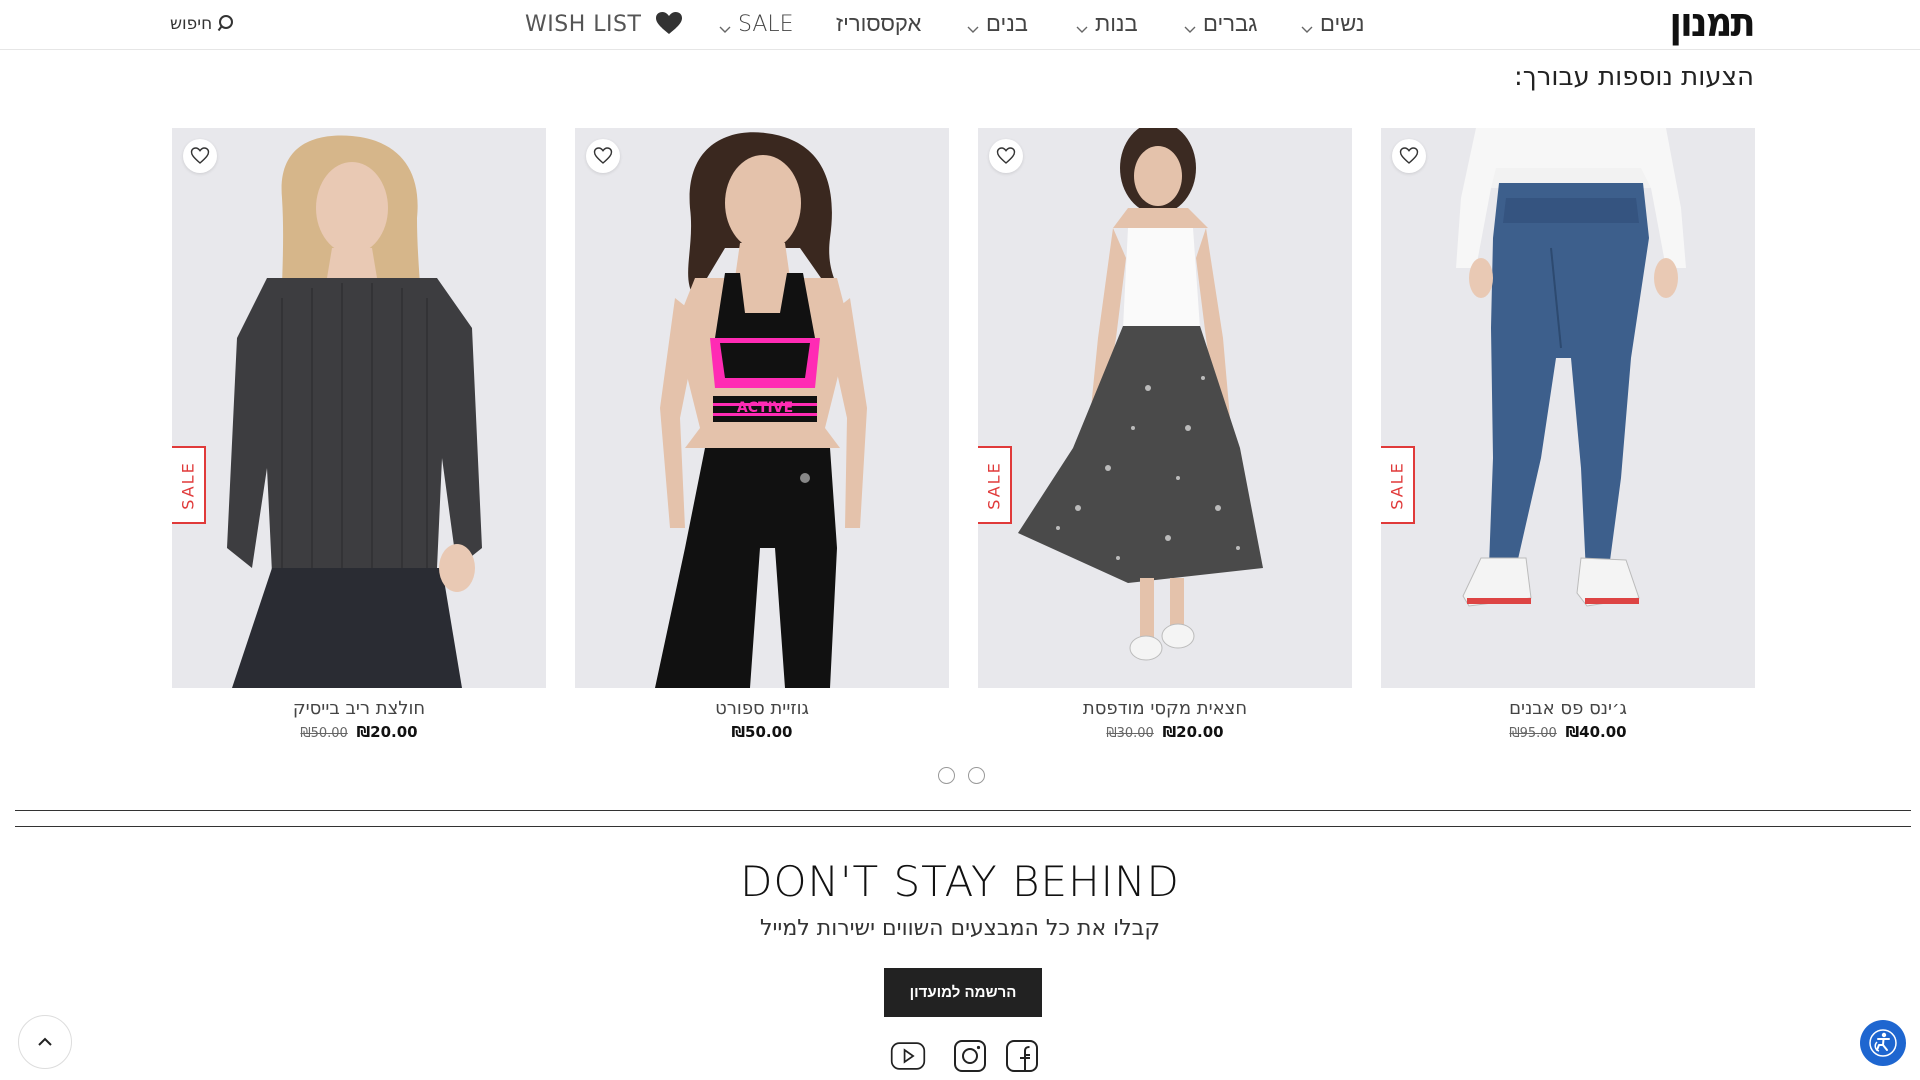 This screenshot has width=1920, height=1080. I want to click on newsletter-title: DON'T STAY BEHIND, so click(960, 881).